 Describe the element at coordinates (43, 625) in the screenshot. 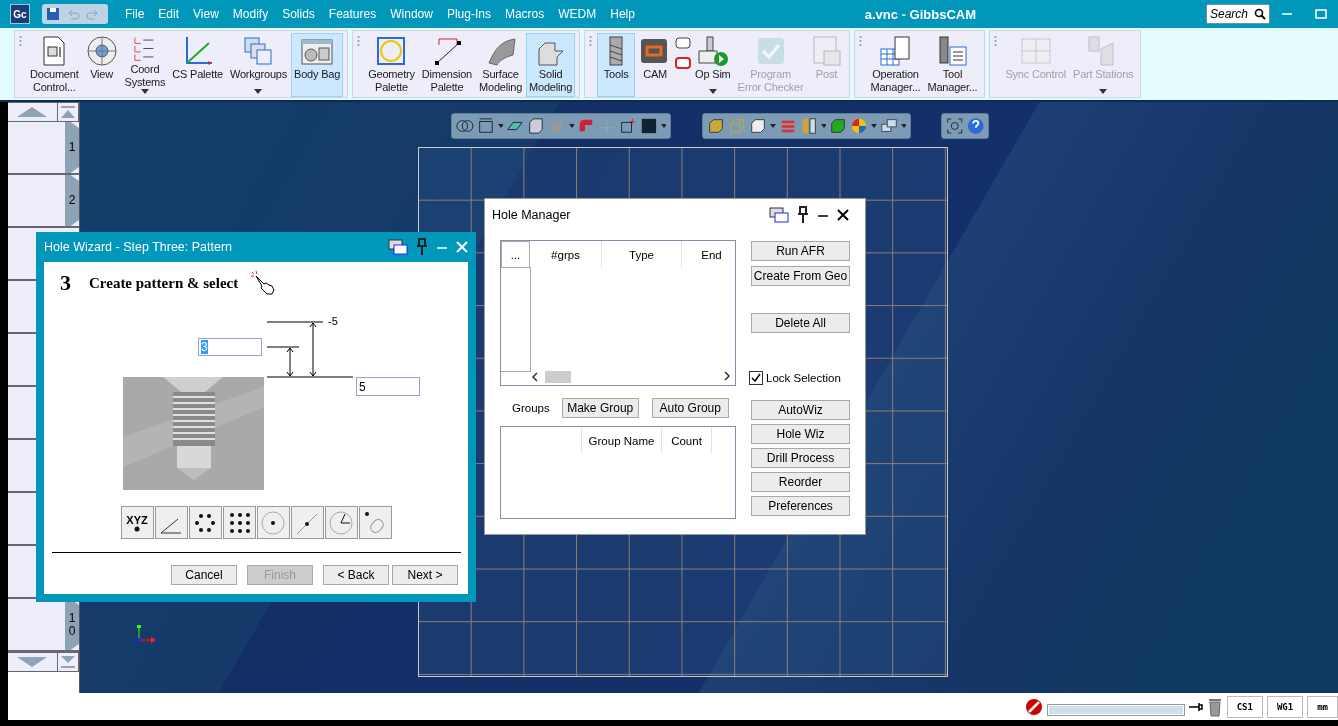

I see `tile: 10` at that location.